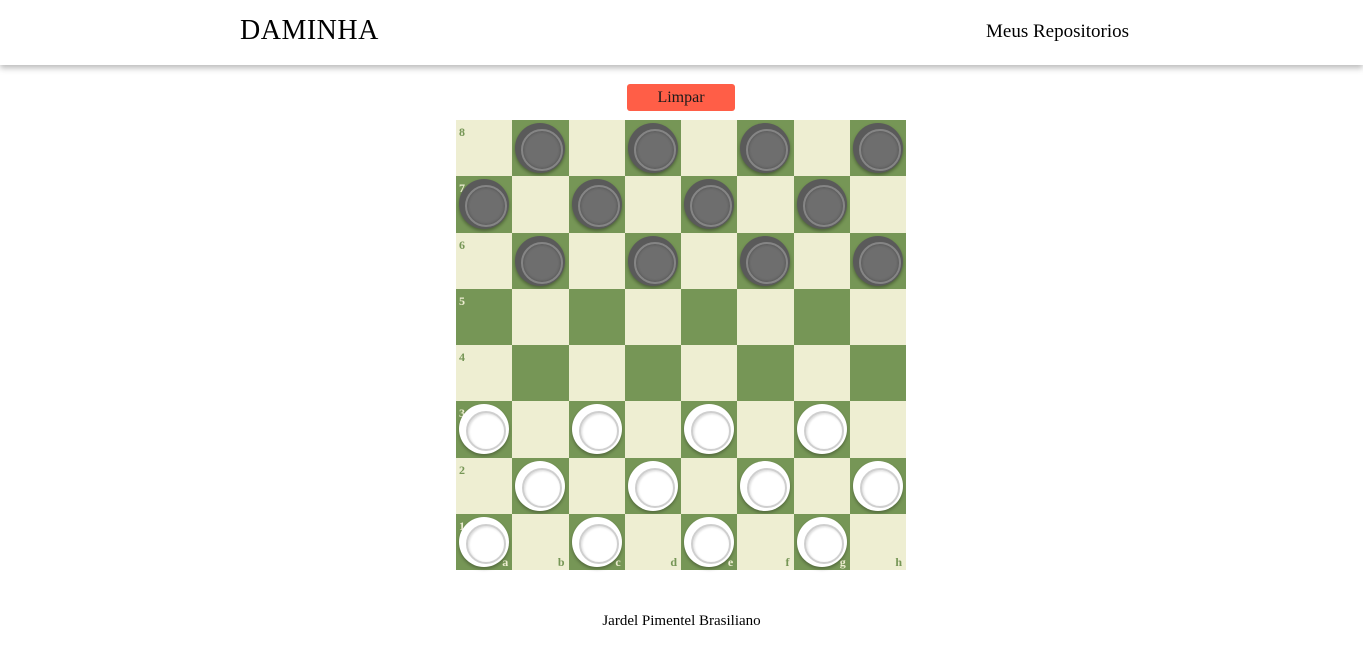 The width and height of the screenshot is (1363, 649). I want to click on square-a6: 6, so click(484, 260).